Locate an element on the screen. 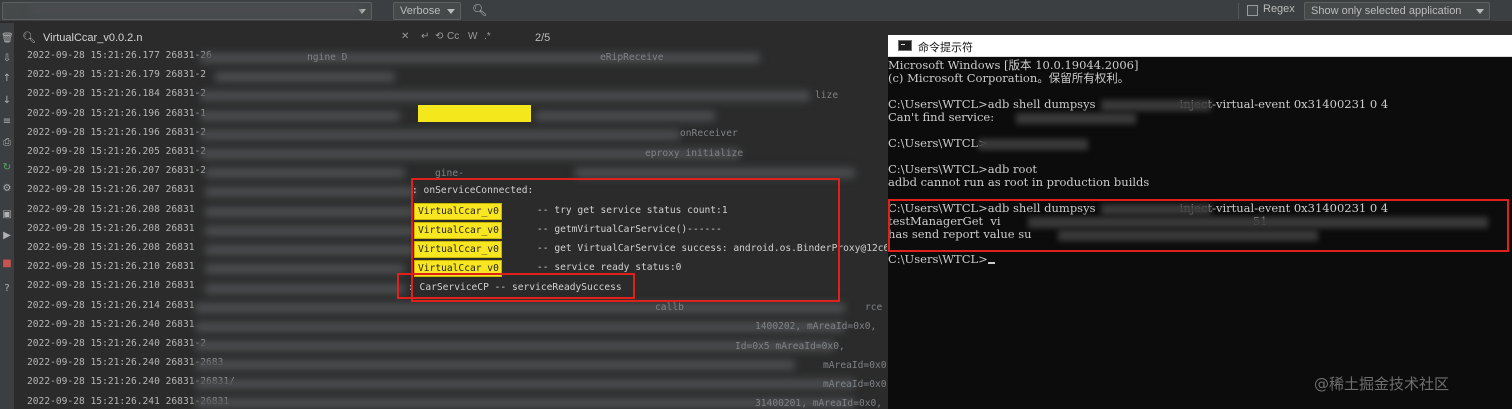 Image resolution: width=1512 pixels, height=409 pixels. arrow-up-icon: ↑ is located at coordinates (7, 79).